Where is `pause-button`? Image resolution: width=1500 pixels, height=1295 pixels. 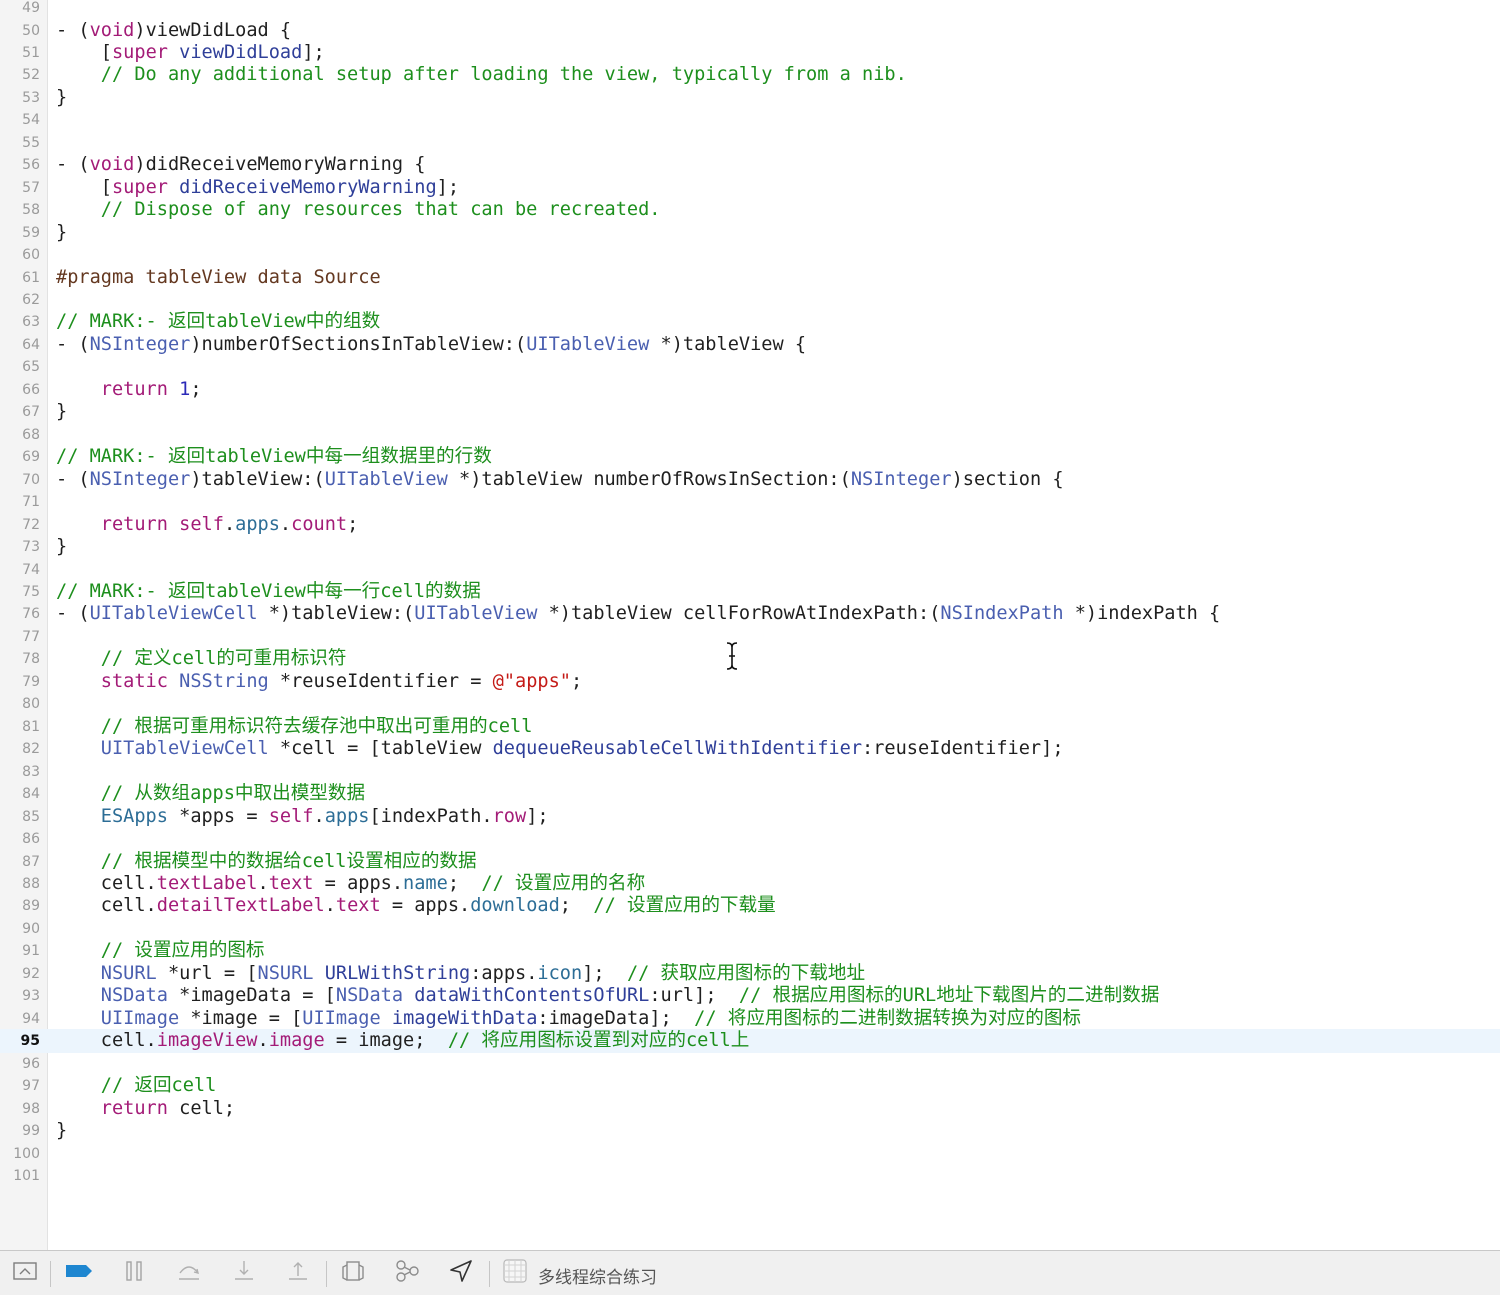
pause-button is located at coordinates (134, 1273).